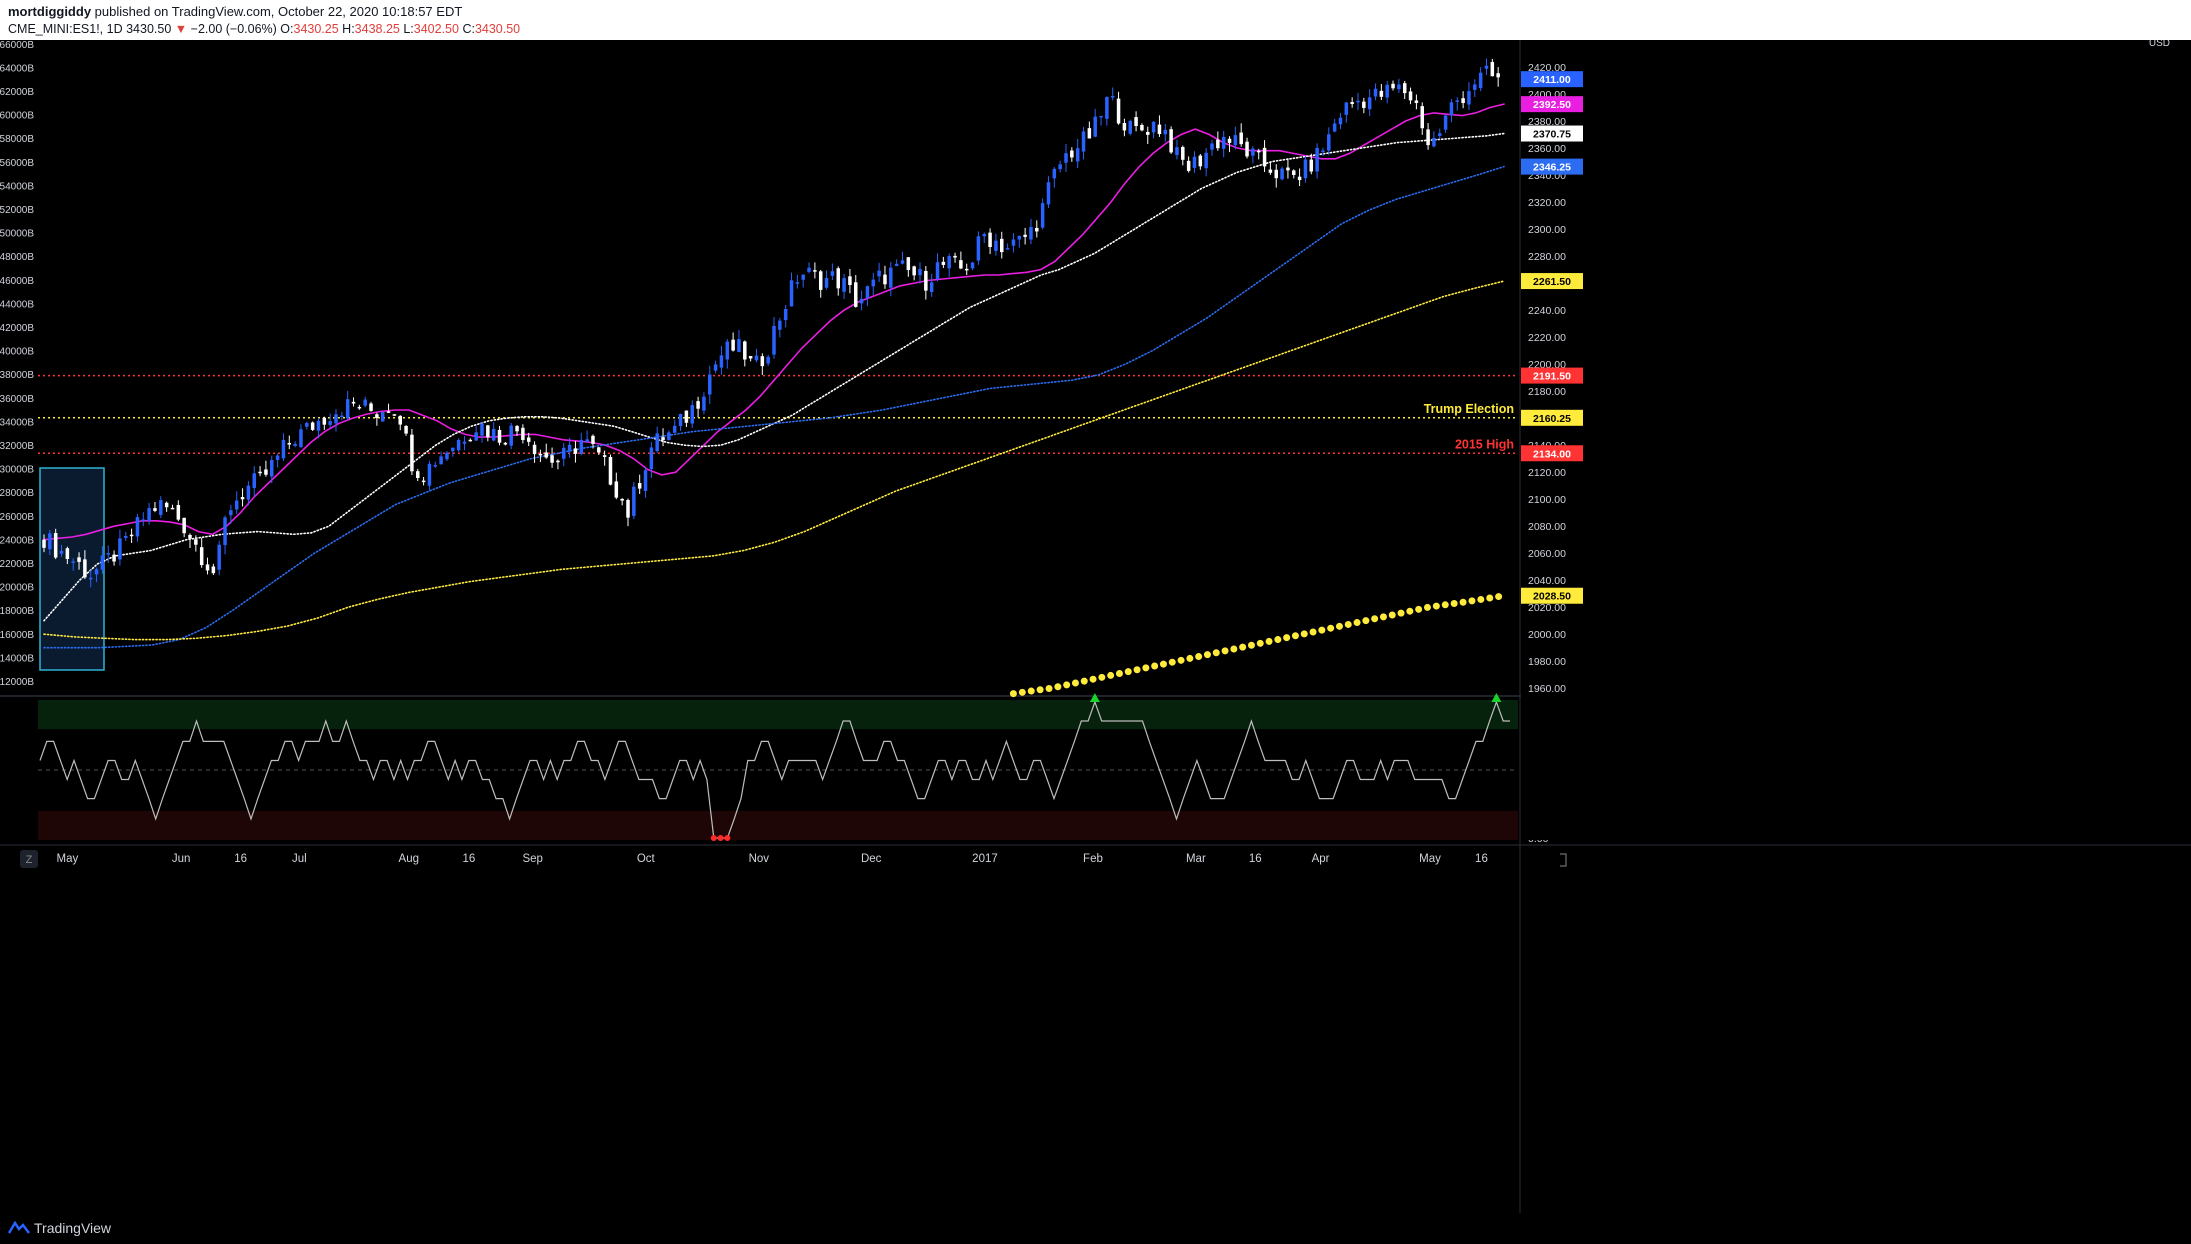 The width and height of the screenshot is (2191, 1244). Describe the element at coordinates (17, 210) in the screenshot. I see `volume-tick-label: 52000B` at that location.